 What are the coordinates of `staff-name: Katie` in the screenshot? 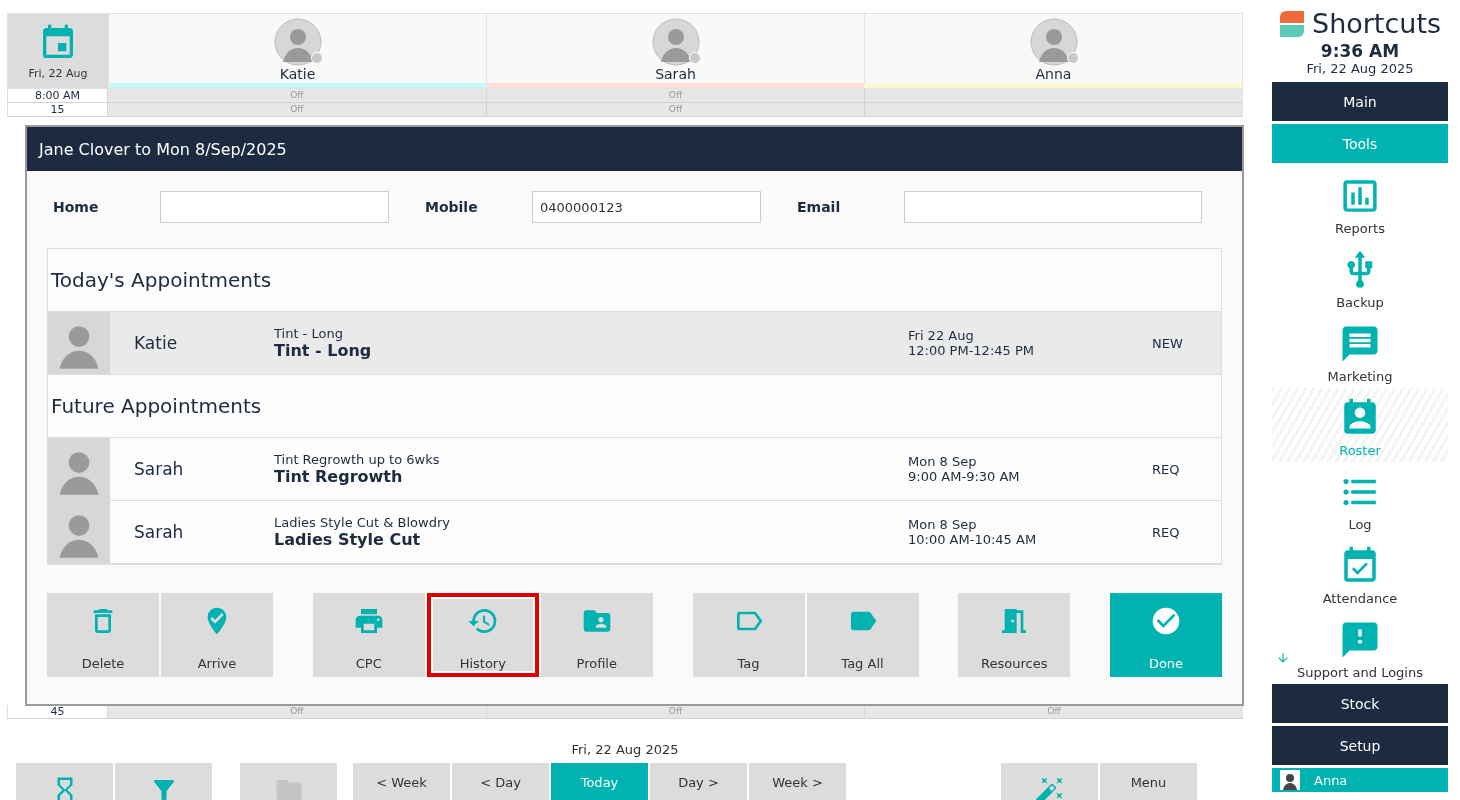 It's located at (156, 343).